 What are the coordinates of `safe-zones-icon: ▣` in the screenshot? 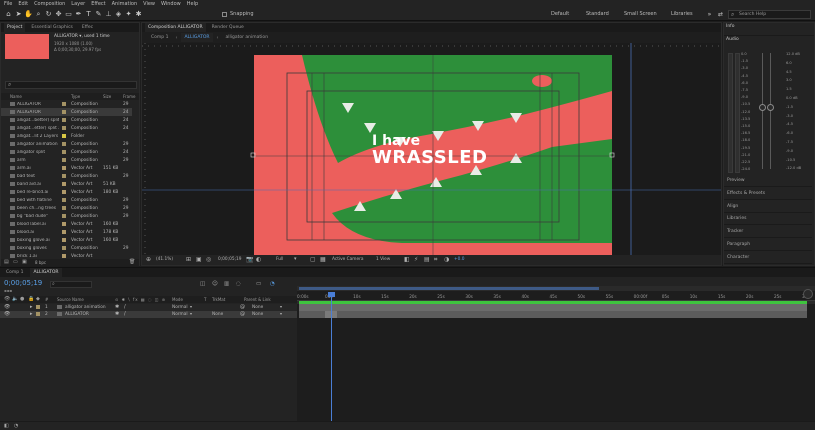 It's located at (199, 259).